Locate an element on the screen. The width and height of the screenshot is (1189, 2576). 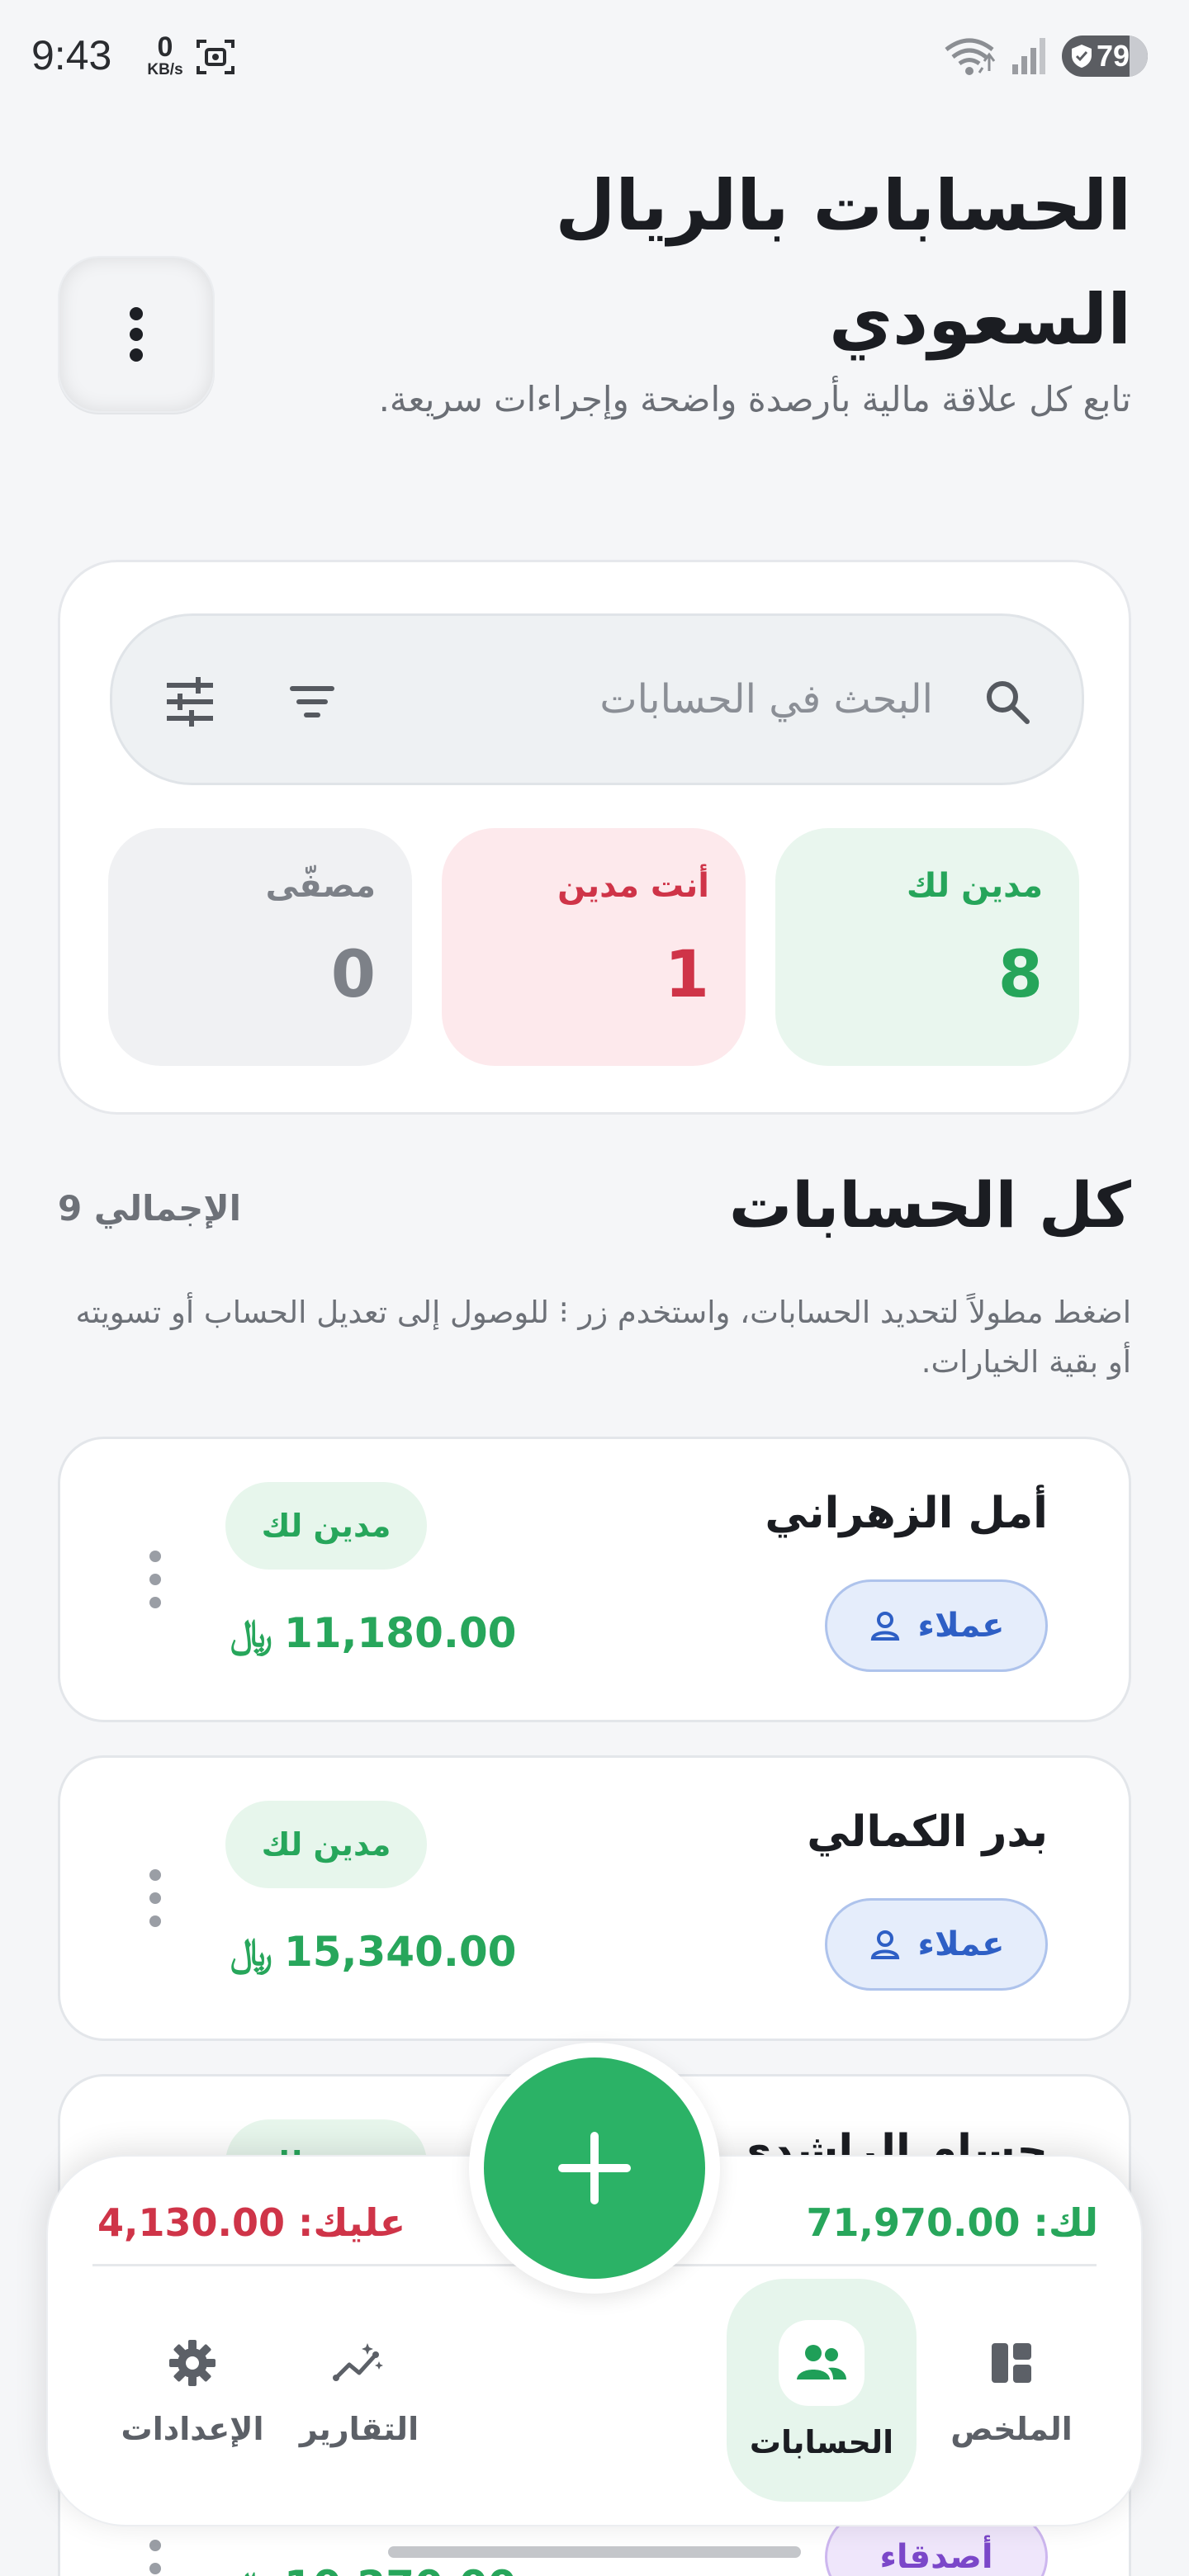
search-bar is located at coordinates (597, 699).